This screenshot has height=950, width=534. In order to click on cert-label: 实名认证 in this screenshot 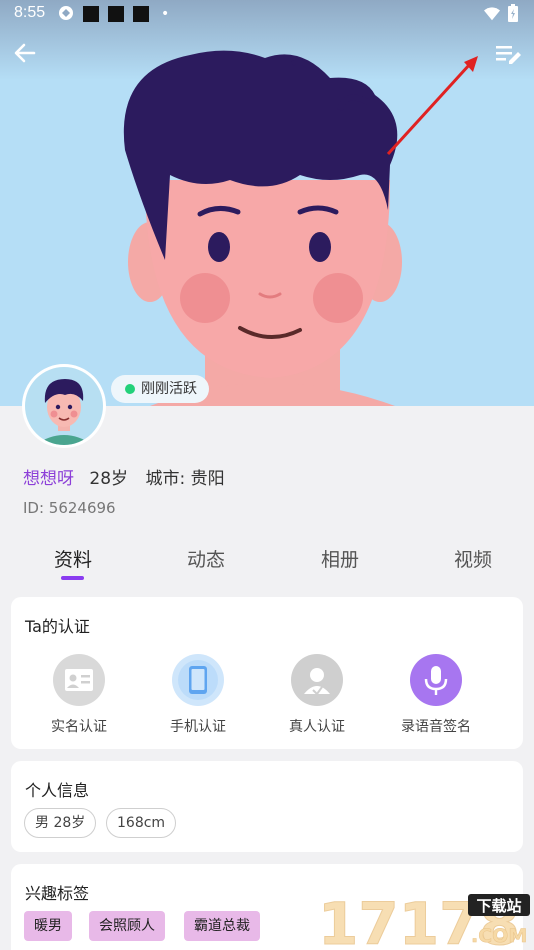, I will do `click(79, 727)`.